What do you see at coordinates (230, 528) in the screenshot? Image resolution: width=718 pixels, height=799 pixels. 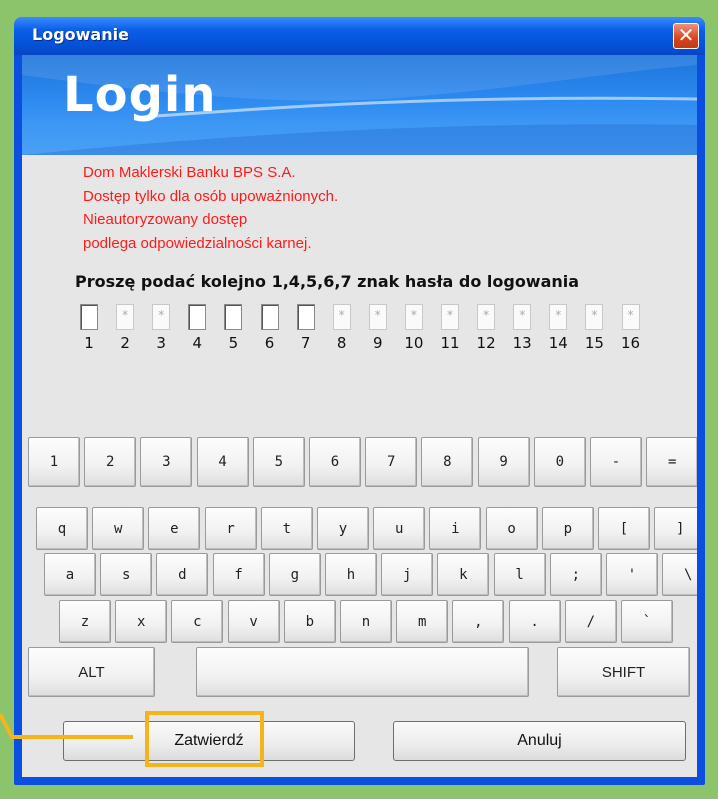 I see `keyboard-key: r` at bounding box center [230, 528].